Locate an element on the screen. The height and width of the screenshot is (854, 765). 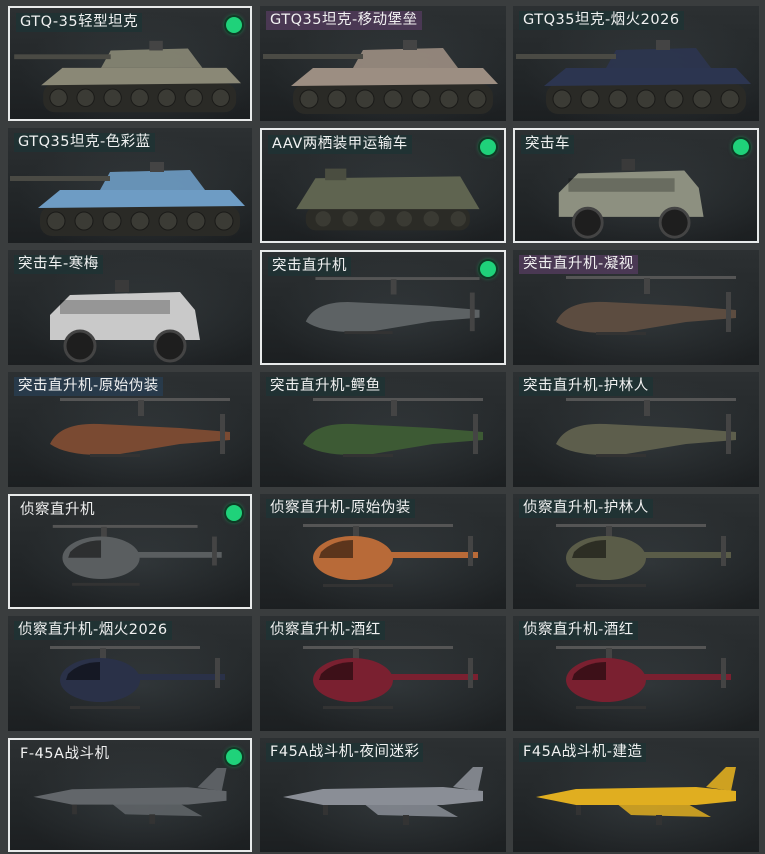
vehicle-card: GTQ-35轻型坦克 is located at coordinates (130, 63).